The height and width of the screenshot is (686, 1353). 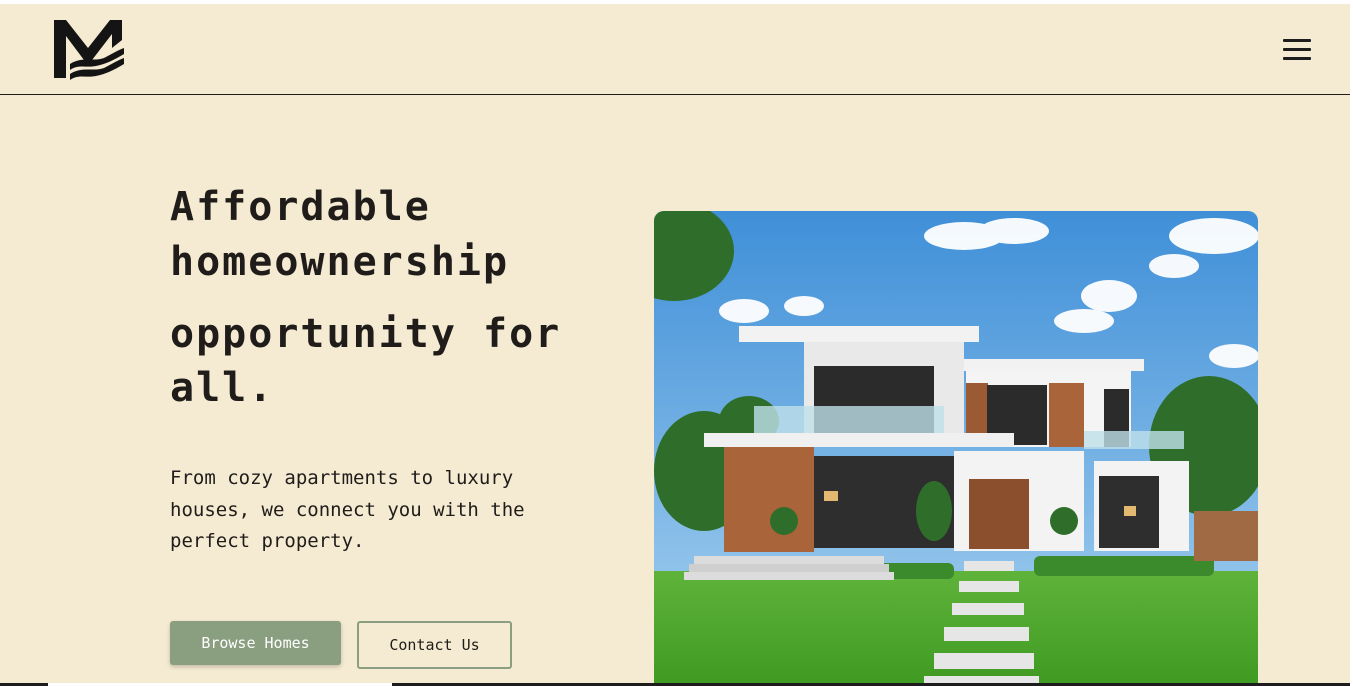 I want to click on hero-headline-line-3: opportunity for, so click(x=366, y=334).